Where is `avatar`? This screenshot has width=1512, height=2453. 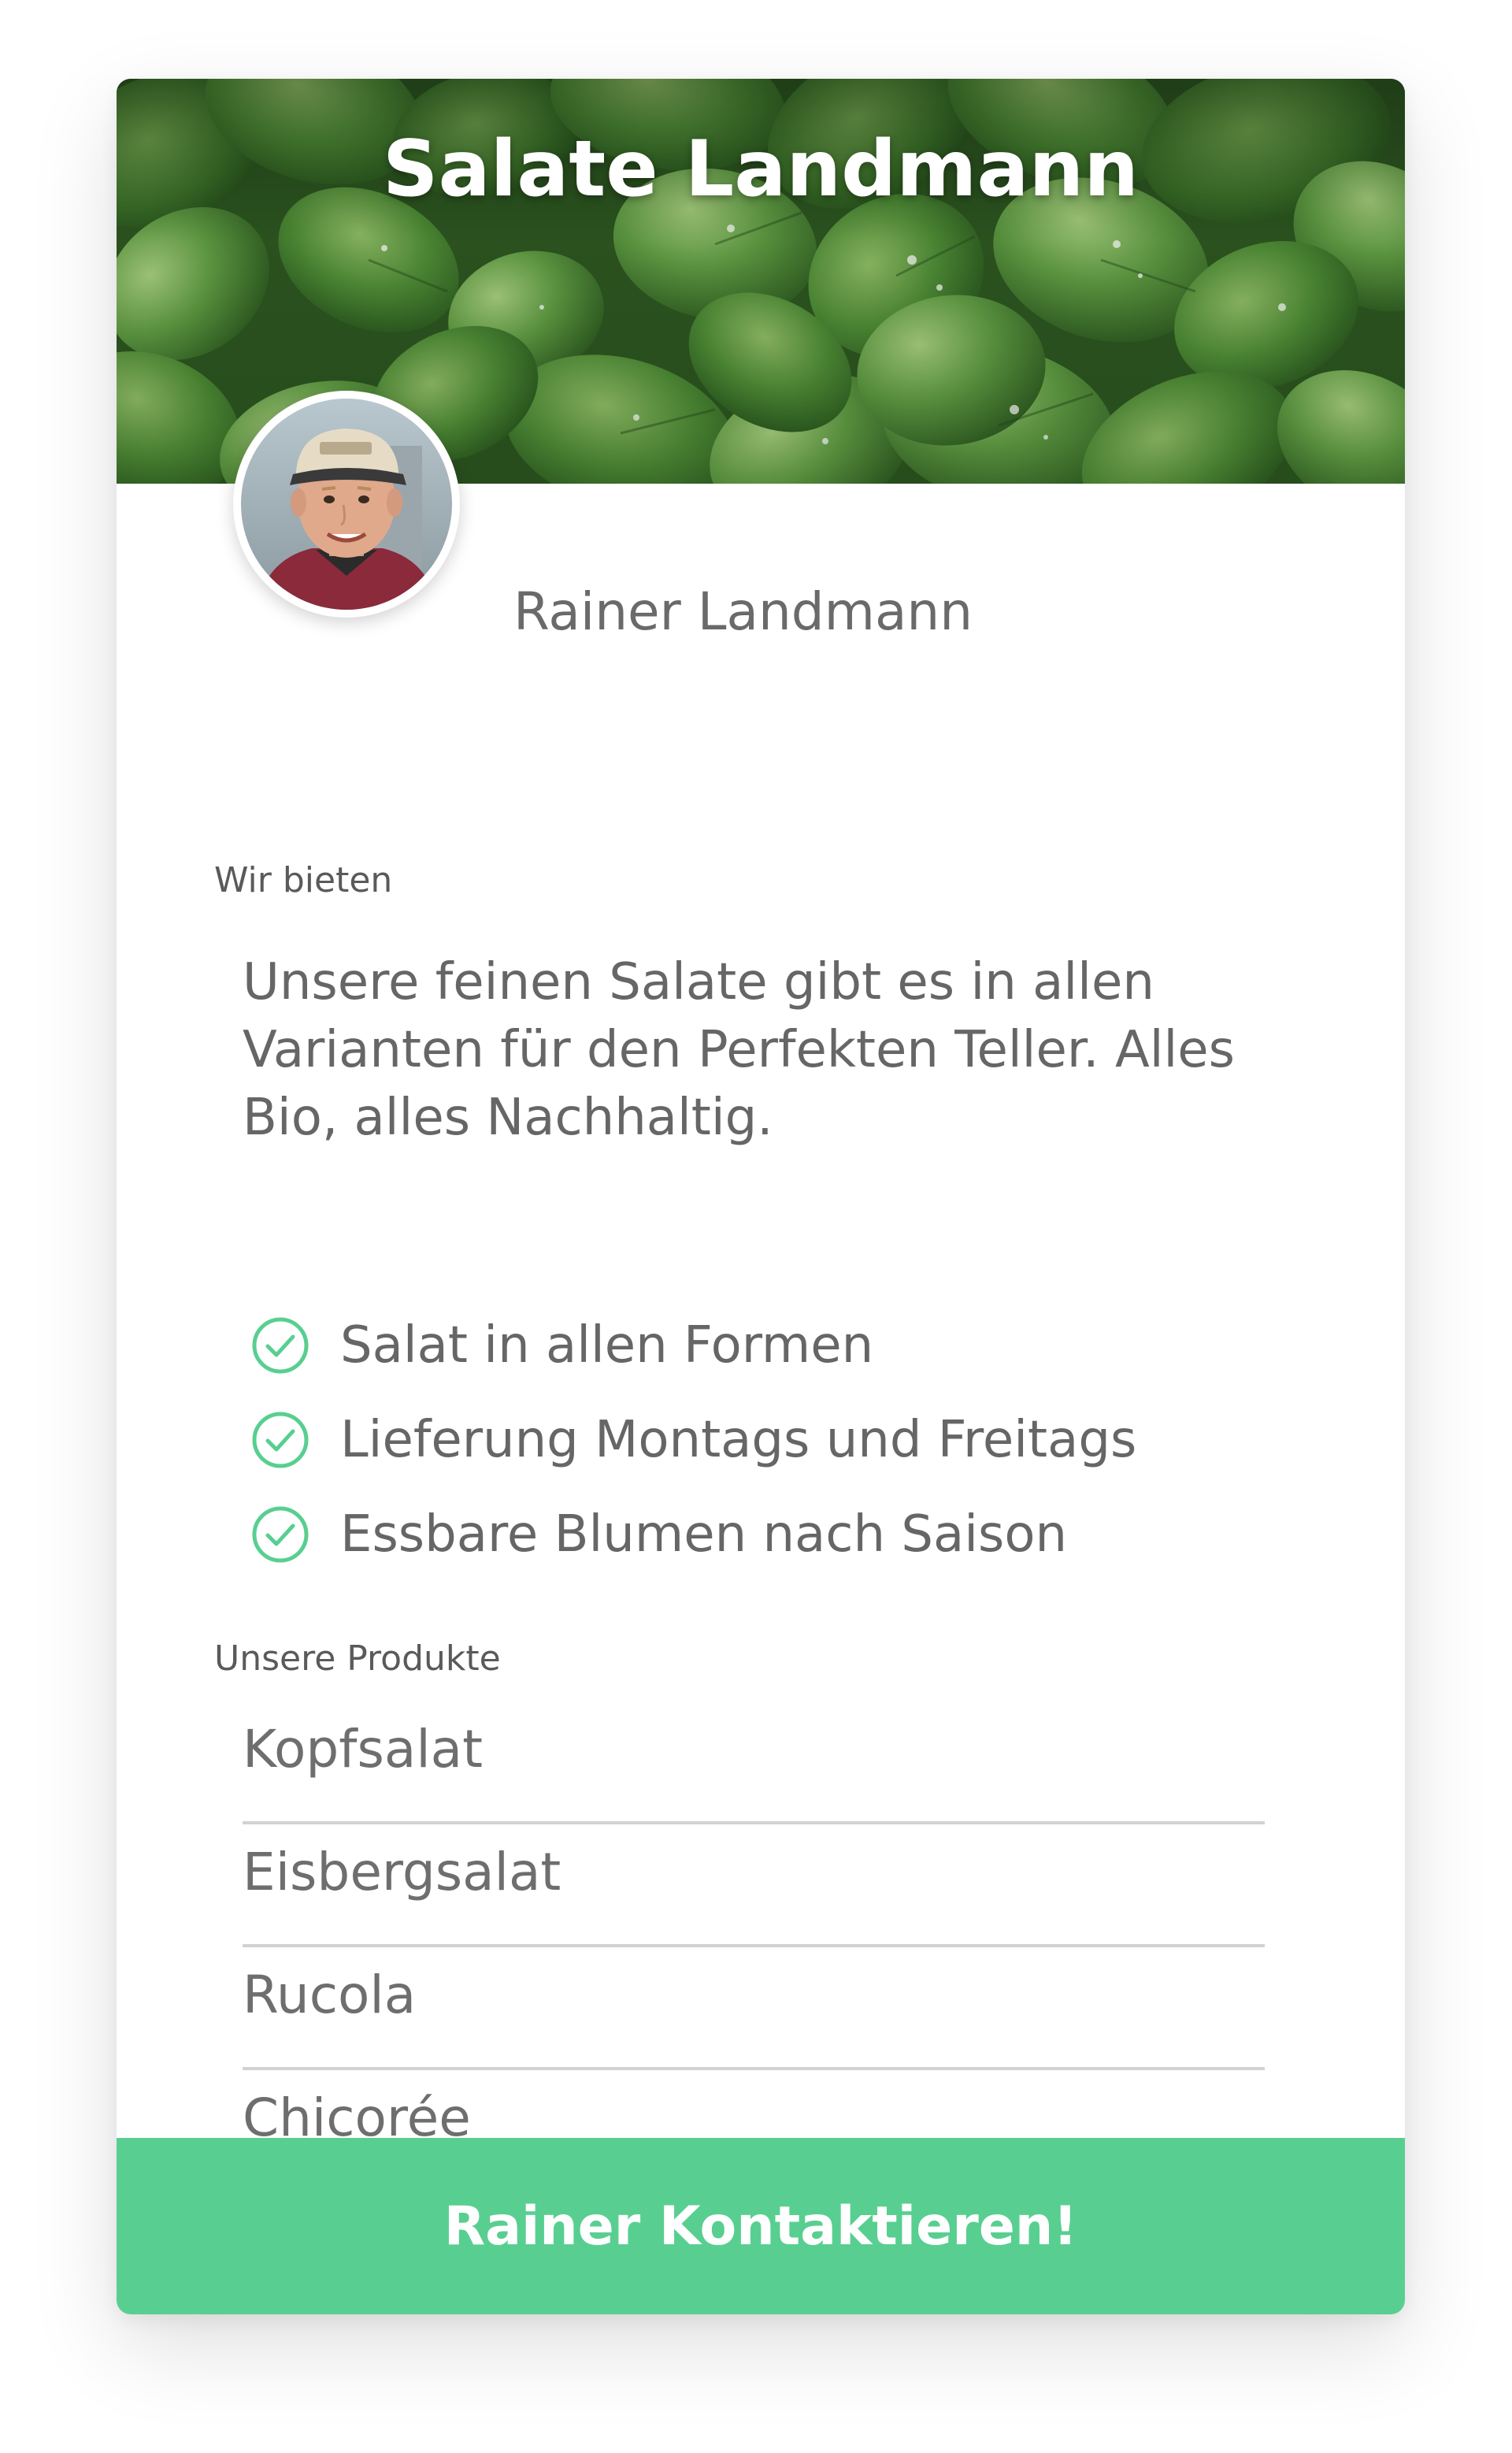 avatar is located at coordinates (346, 504).